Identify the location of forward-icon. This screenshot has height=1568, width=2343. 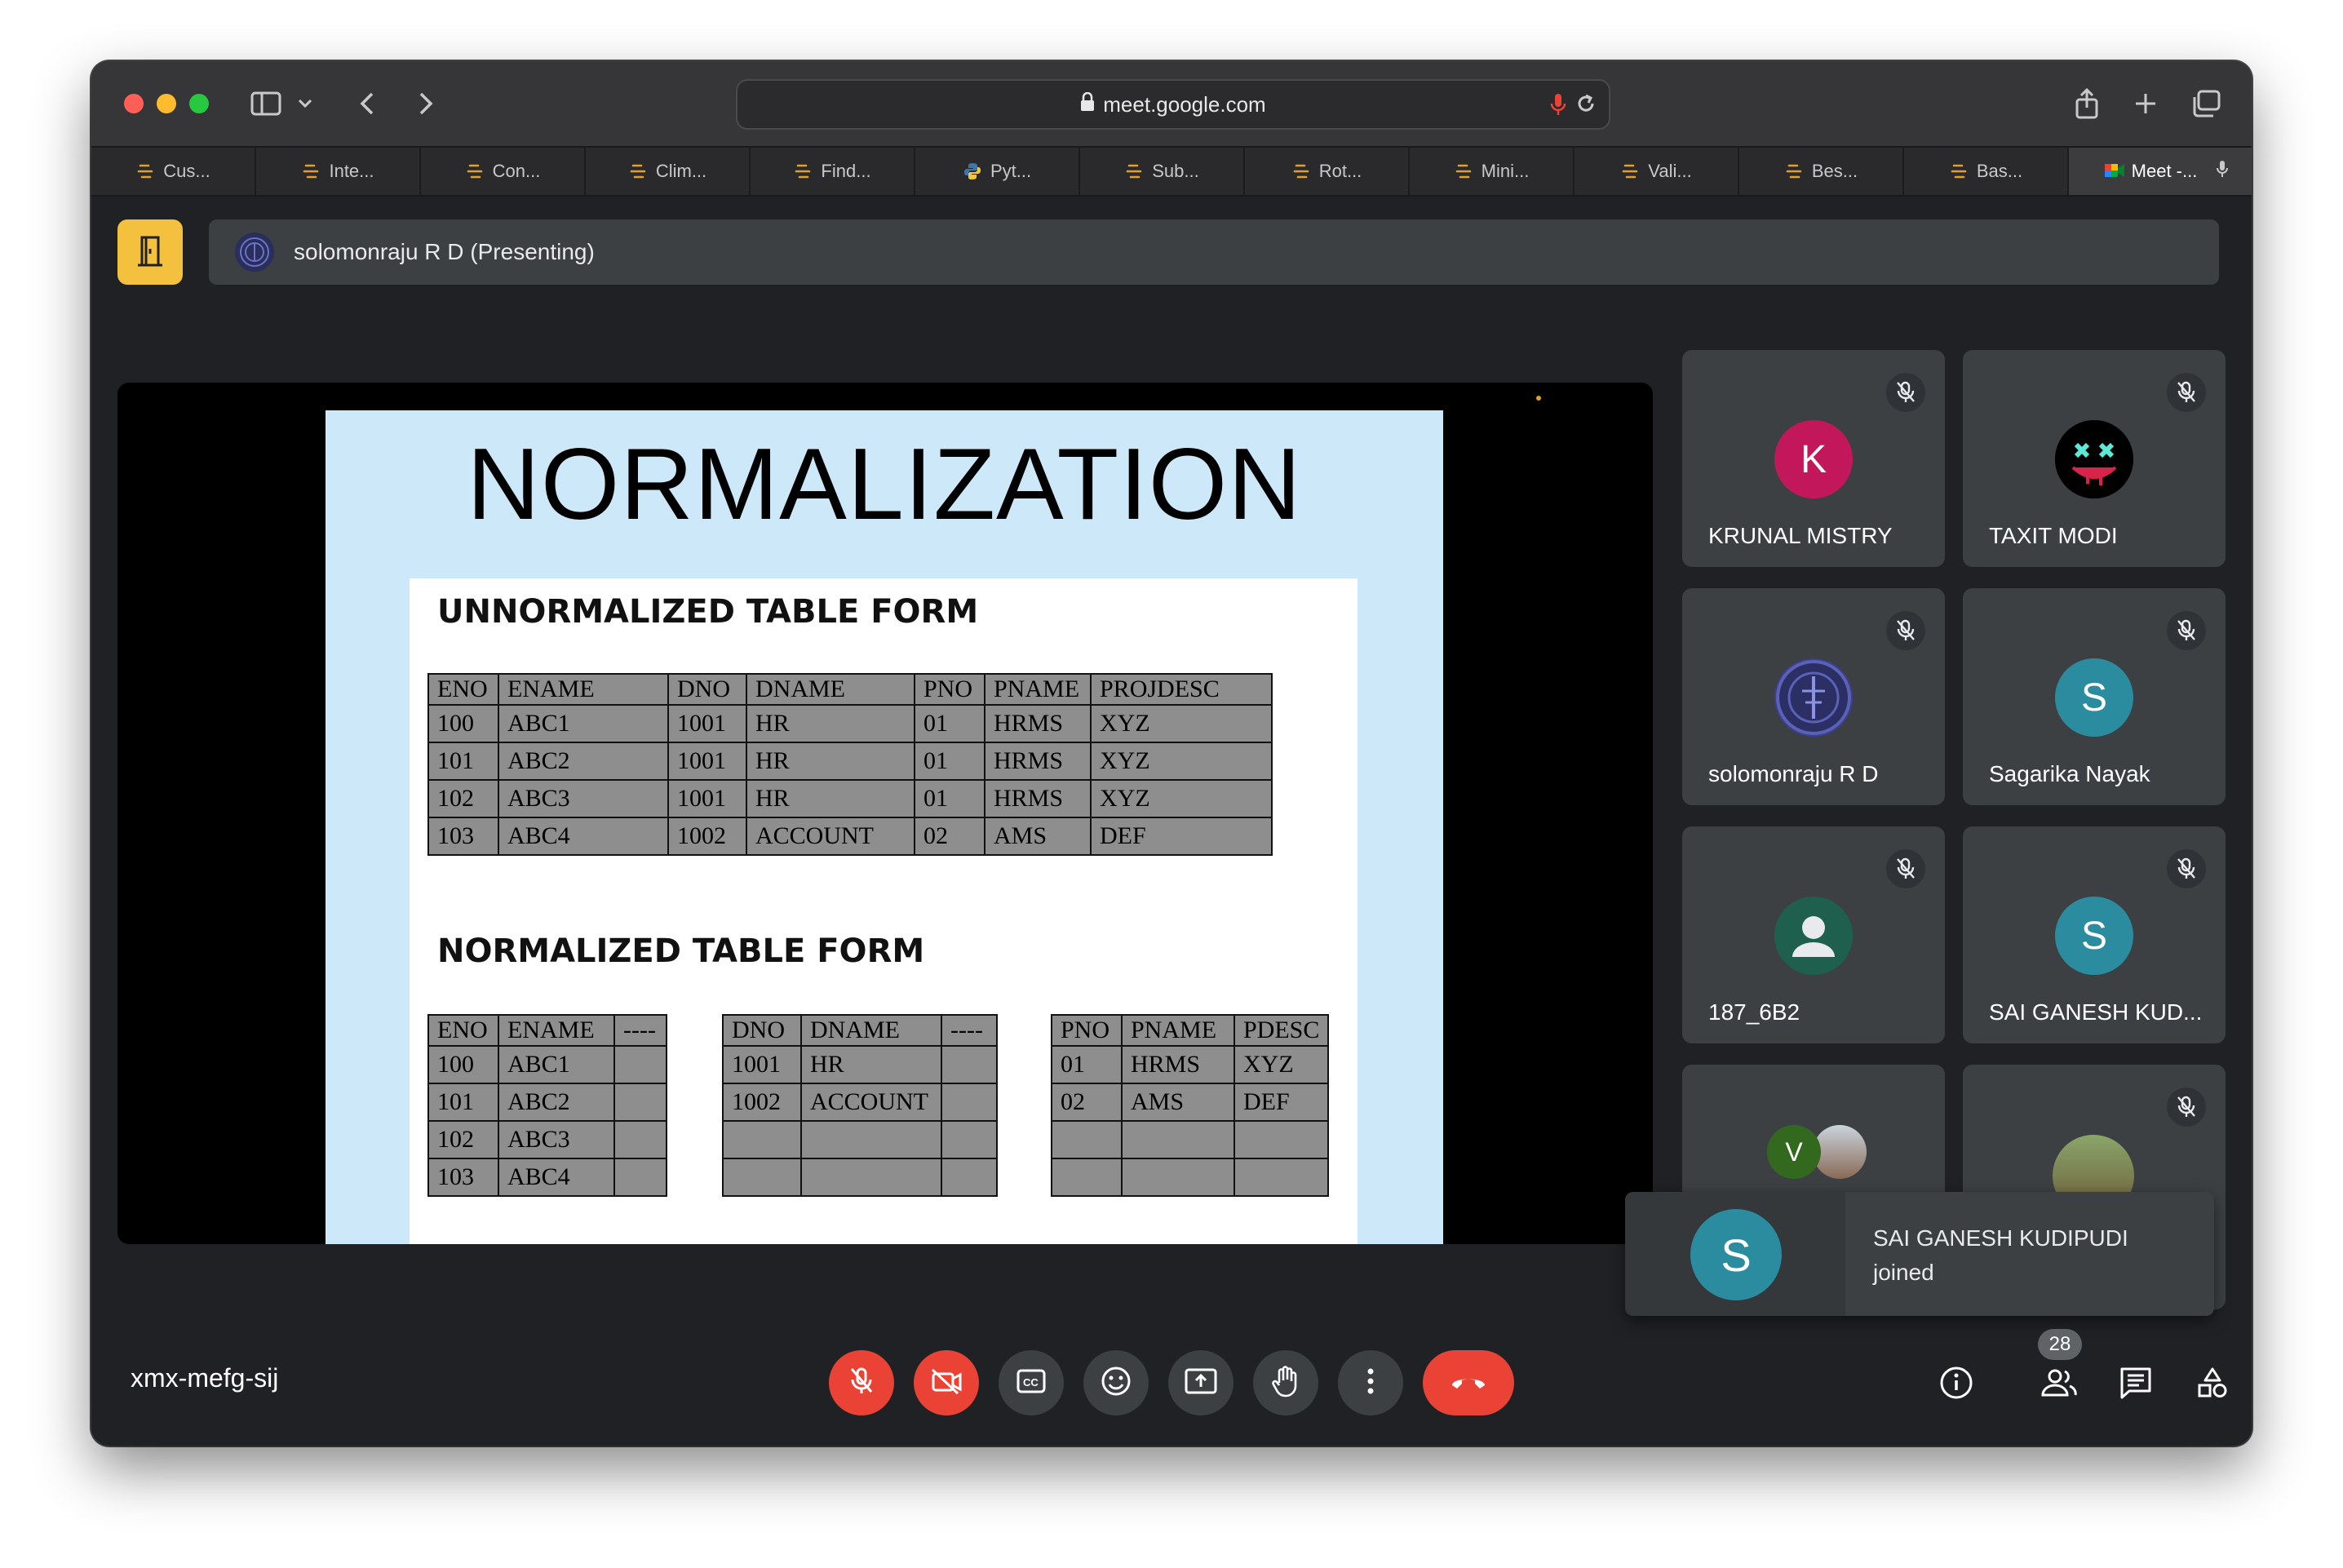
(426, 103).